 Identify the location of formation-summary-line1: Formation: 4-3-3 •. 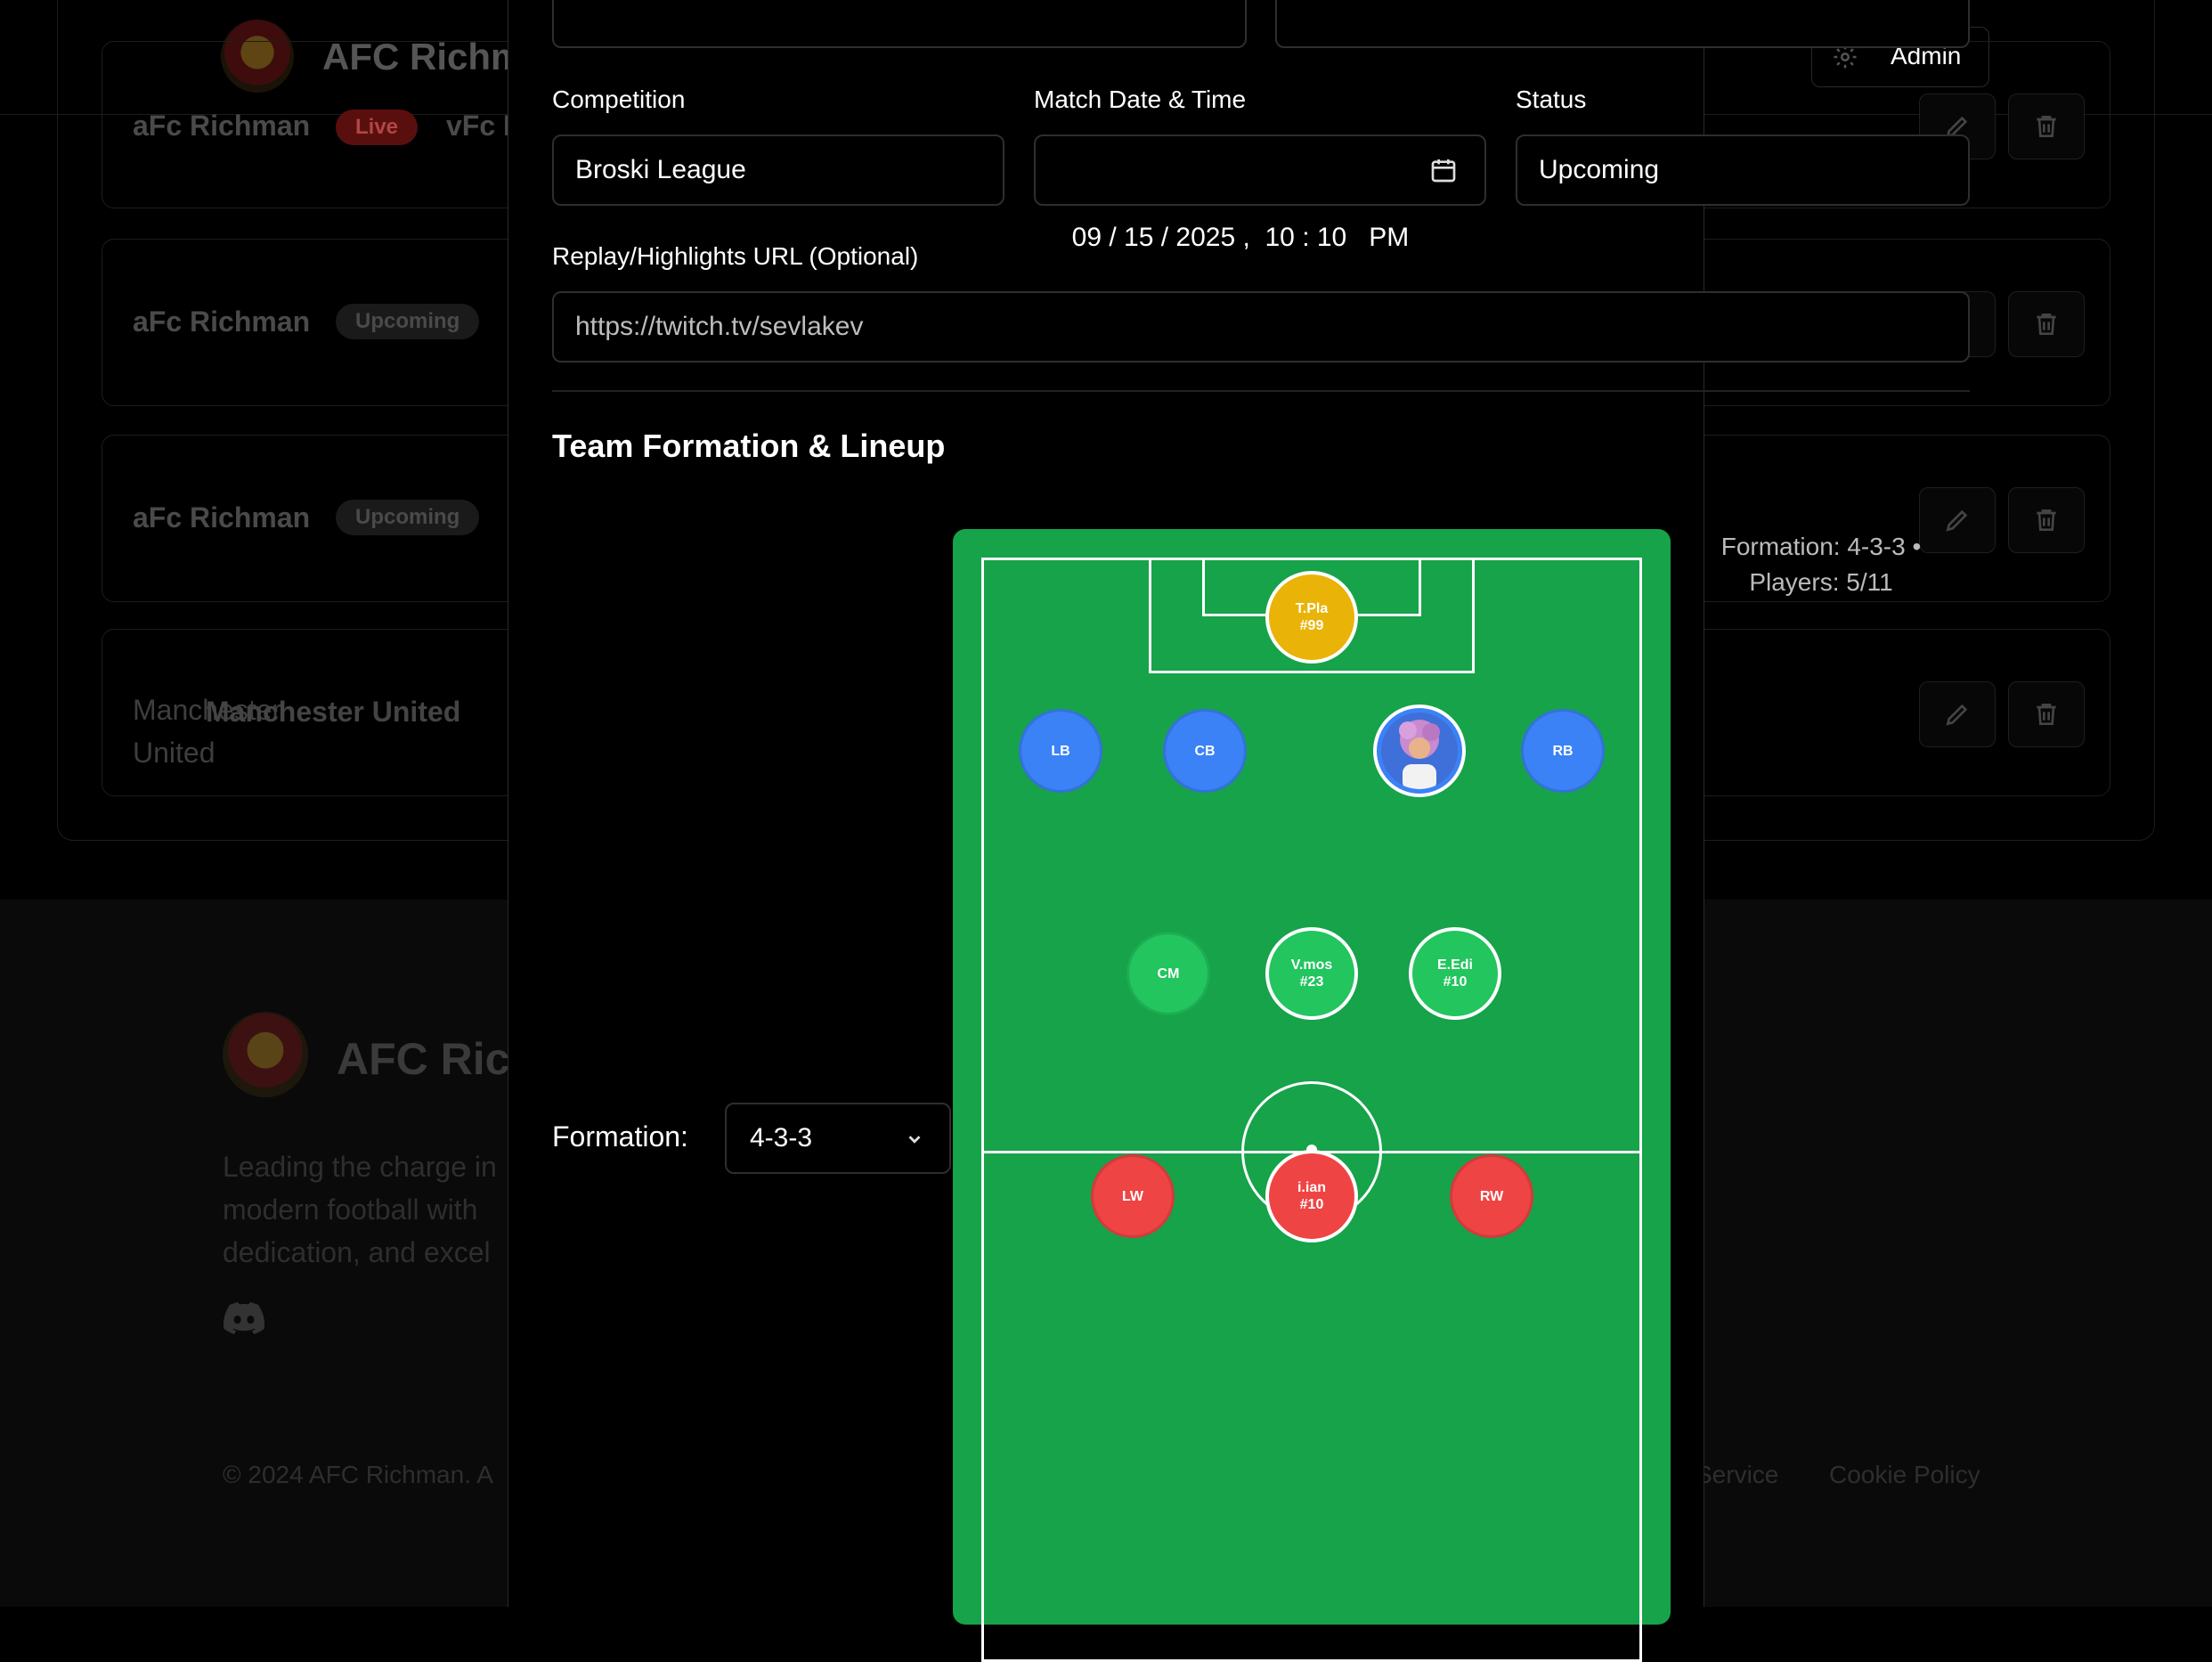
(1821, 546).